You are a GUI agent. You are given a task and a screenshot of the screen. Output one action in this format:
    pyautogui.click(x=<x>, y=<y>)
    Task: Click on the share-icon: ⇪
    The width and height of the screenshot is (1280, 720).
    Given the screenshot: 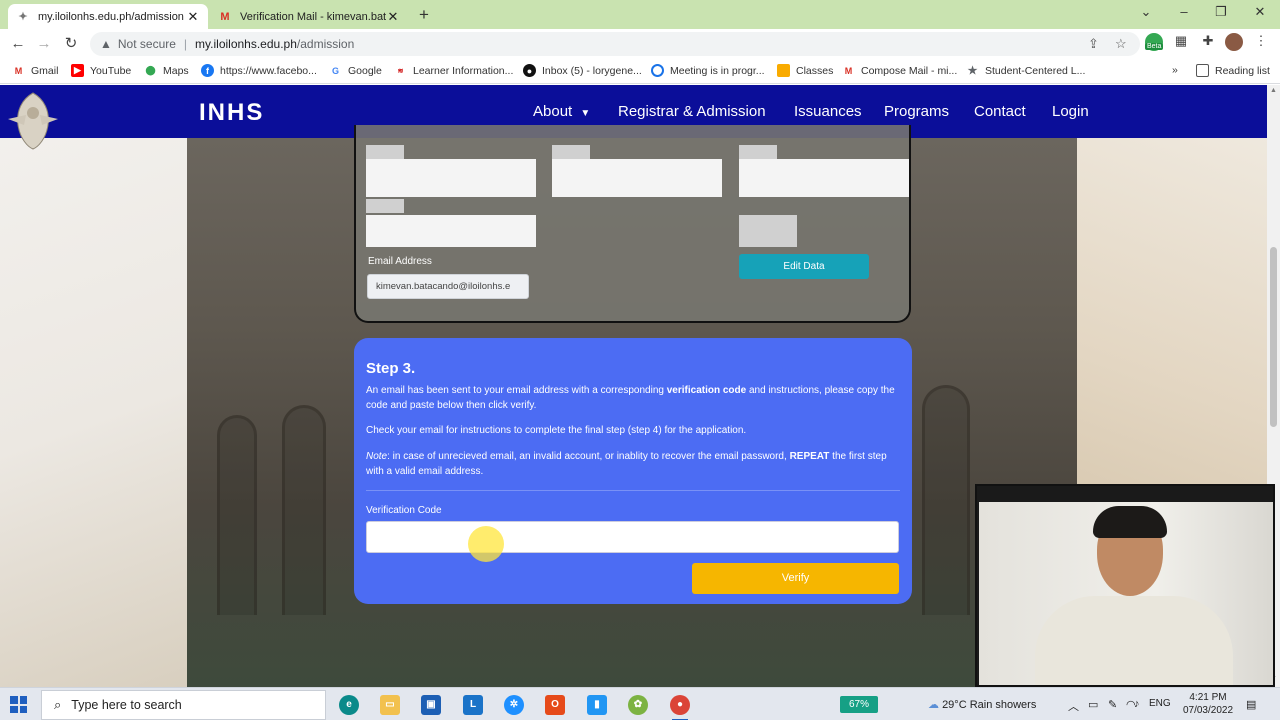 What is the action you would take?
    pyautogui.click(x=1093, y=44)
    